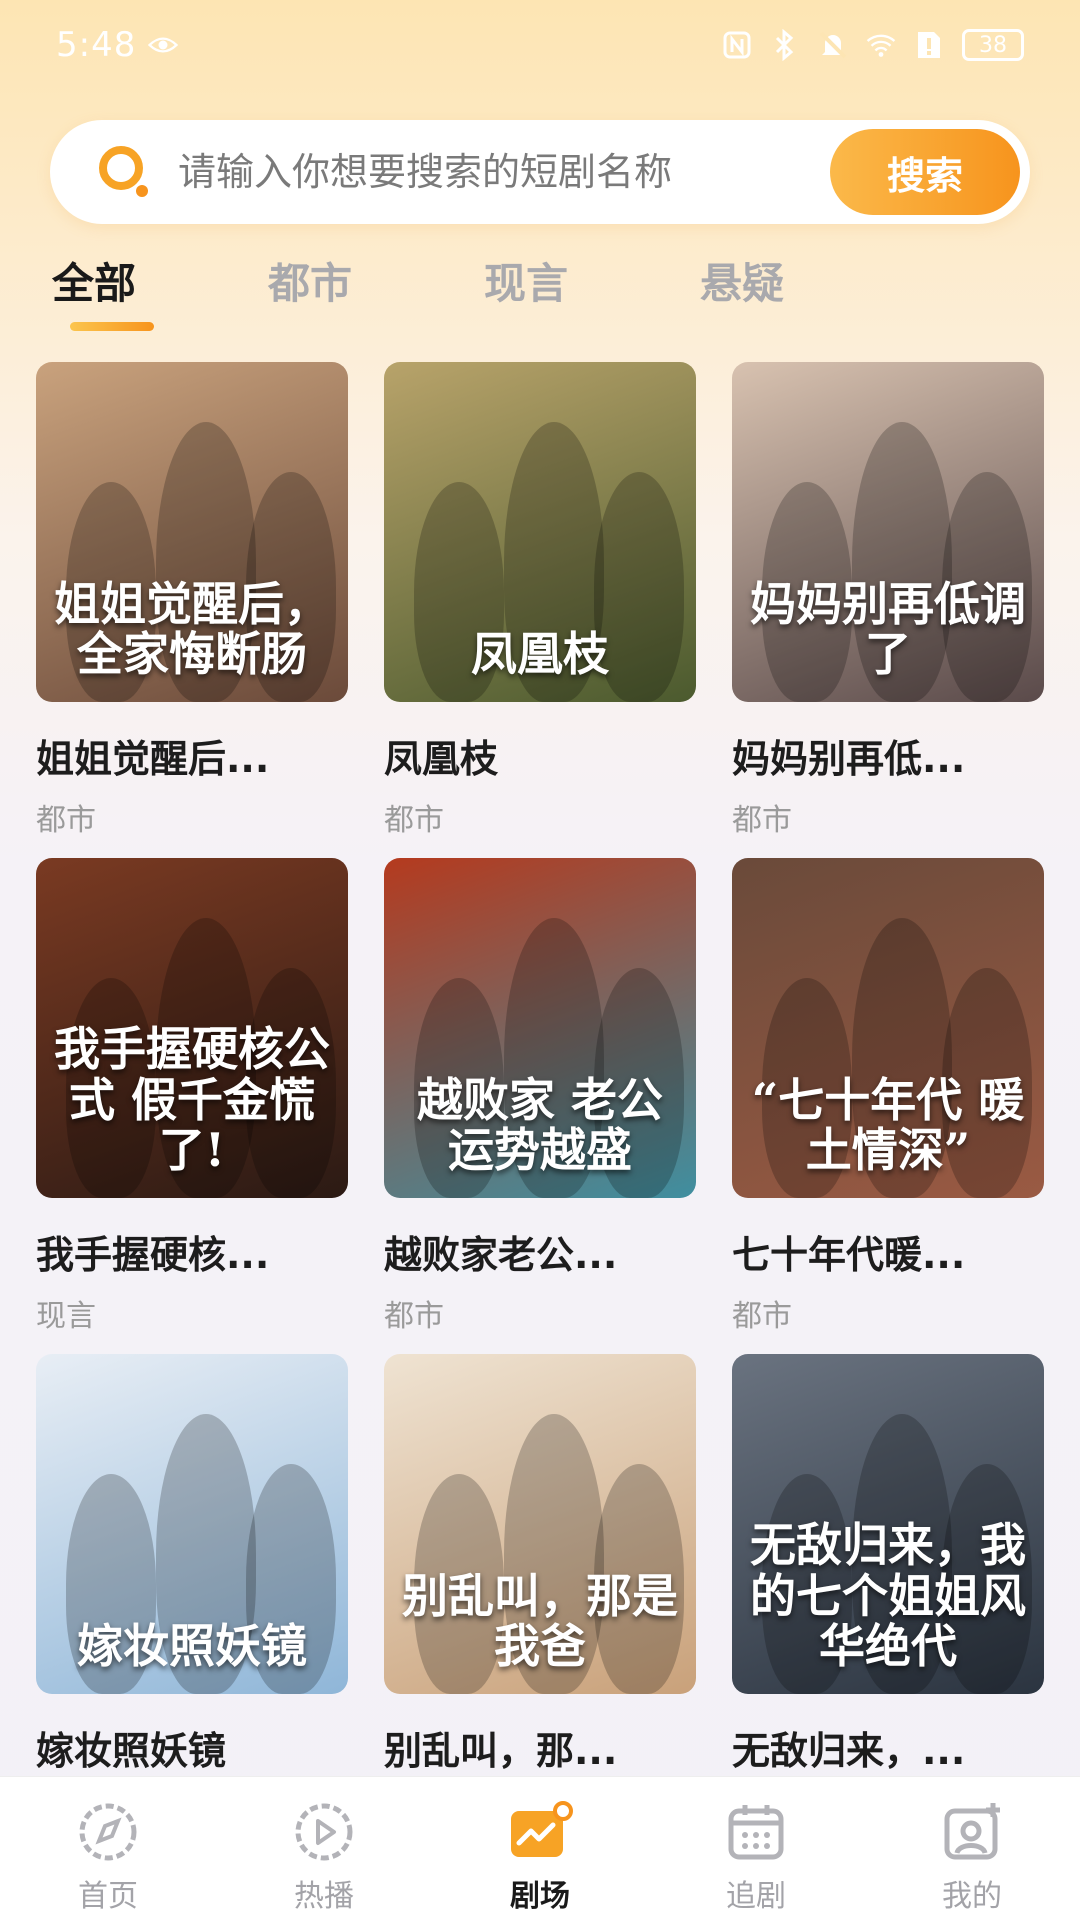 Image resolution: width=1080 pixels, height=1920 pixels. I want to click on nav-home: 首页, so click(108, 1857).